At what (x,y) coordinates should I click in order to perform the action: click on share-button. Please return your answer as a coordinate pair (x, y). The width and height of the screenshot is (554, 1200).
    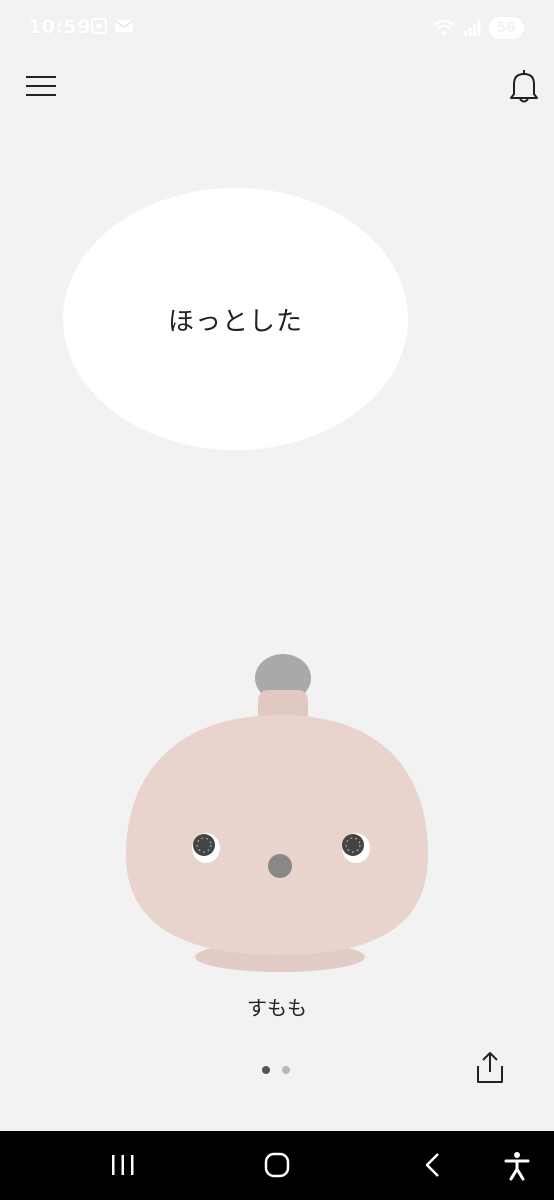
    Looking at the image, I should click on (490, 1068).